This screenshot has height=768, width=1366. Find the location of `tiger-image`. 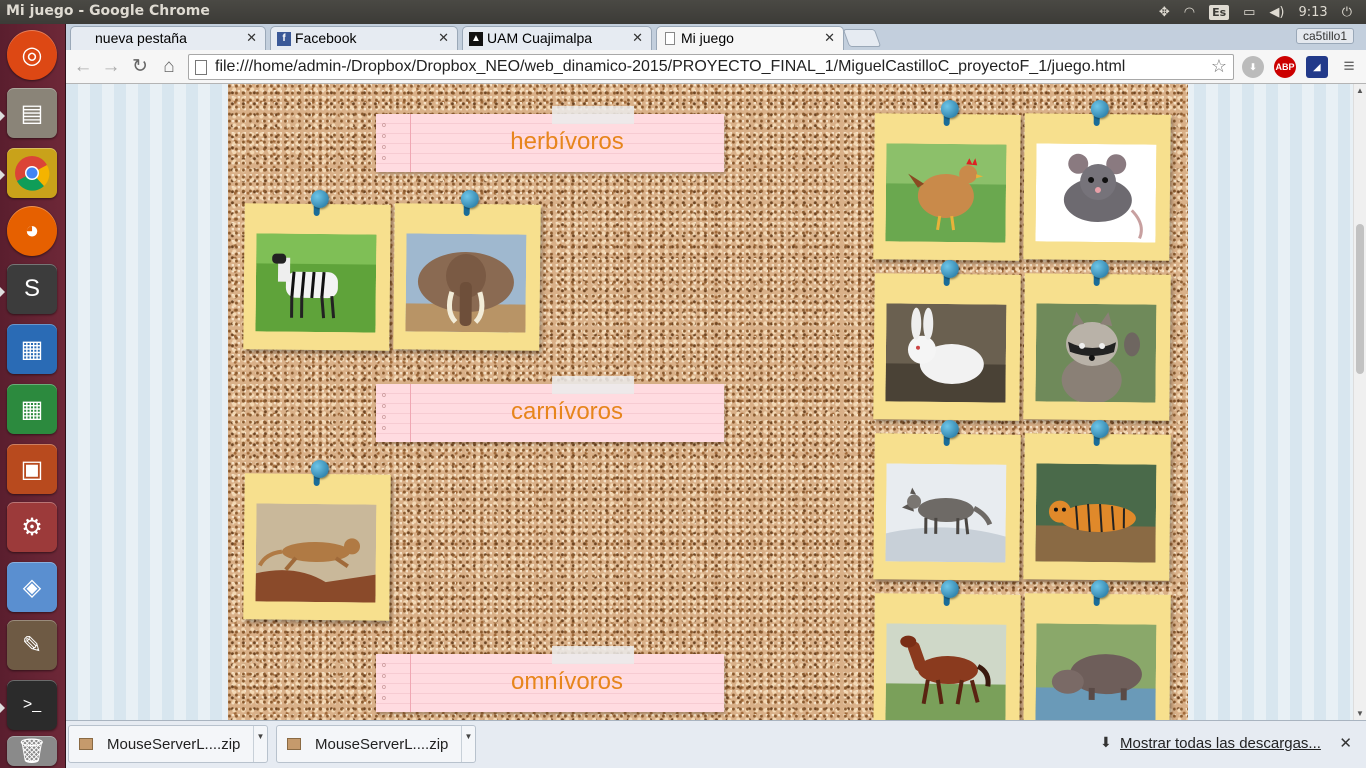

tiger-image is located at coordinates (1096, 513).